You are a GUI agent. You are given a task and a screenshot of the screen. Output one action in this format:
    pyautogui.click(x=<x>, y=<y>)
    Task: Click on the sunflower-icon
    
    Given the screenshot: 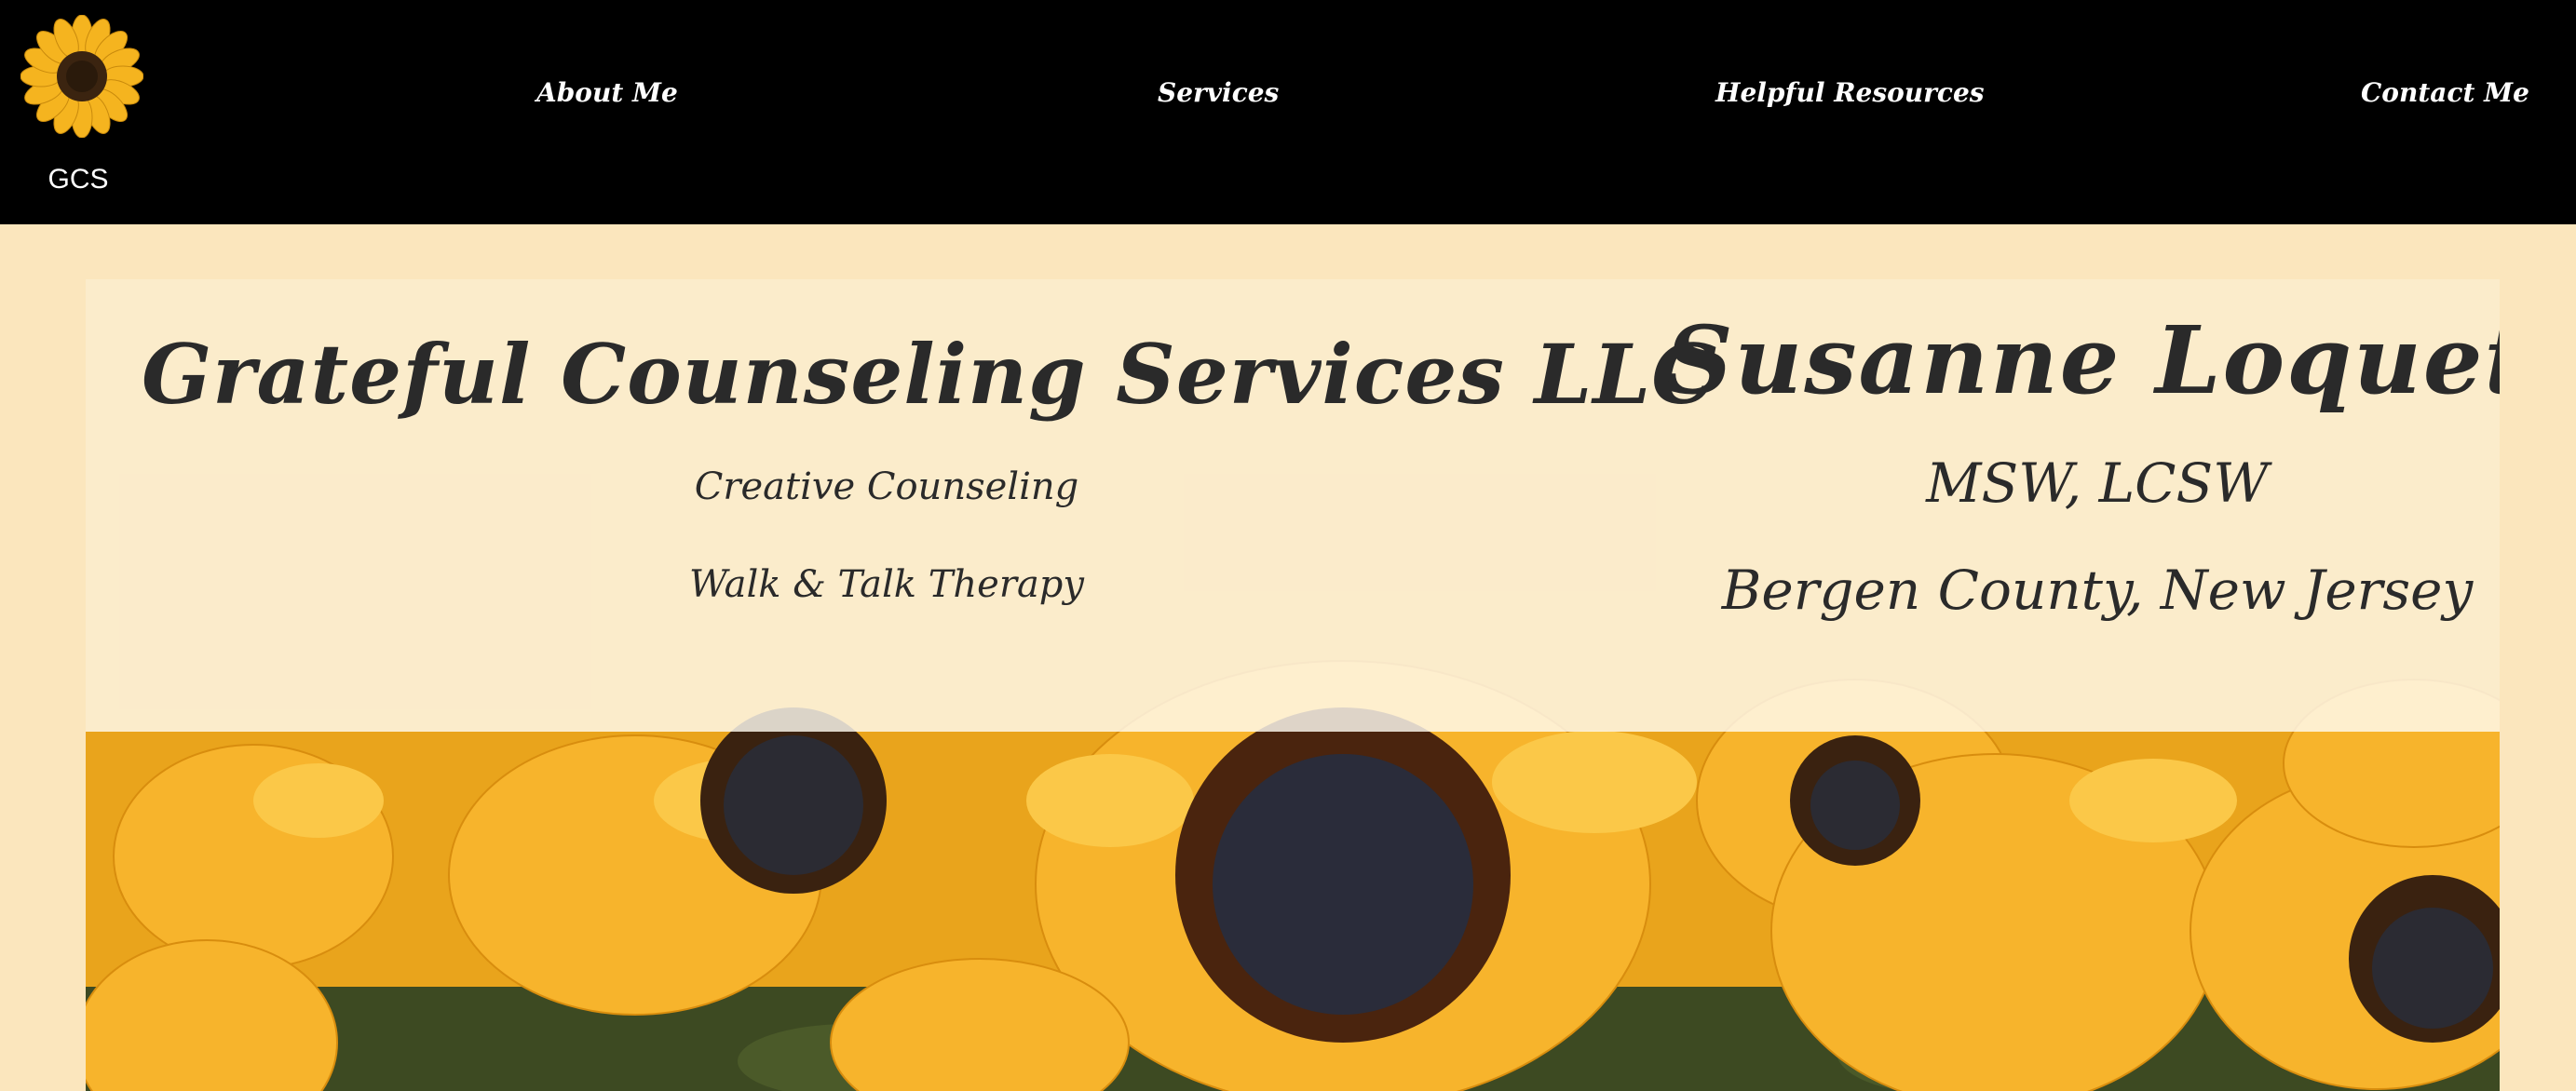 What is the action you would take?
    pyautogui.click(x=81, y=76)
    